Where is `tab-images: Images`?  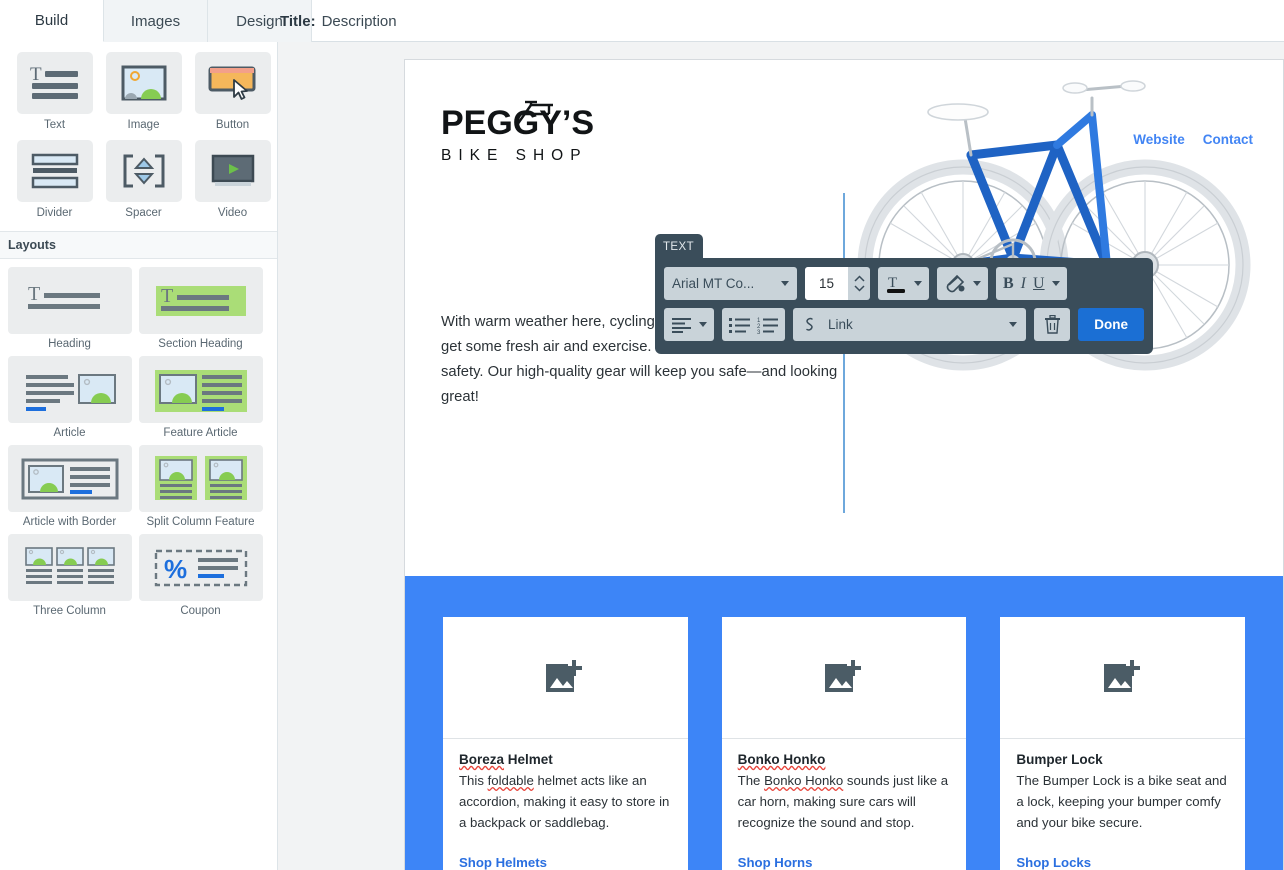
tab-images: Images is located at coordinates (156, 21).